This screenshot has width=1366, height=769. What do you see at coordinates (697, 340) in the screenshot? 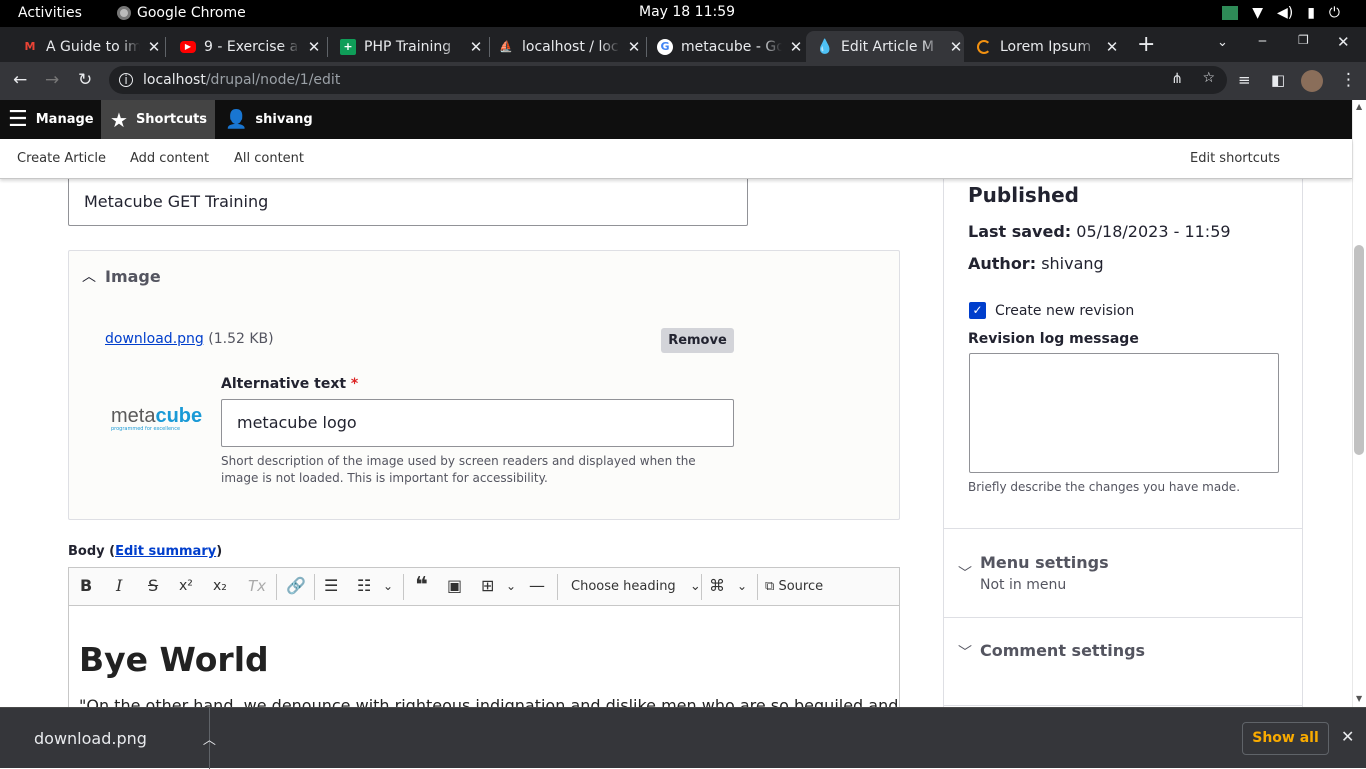
I see `remove-button: Remove` at bounding box center [697, 340].